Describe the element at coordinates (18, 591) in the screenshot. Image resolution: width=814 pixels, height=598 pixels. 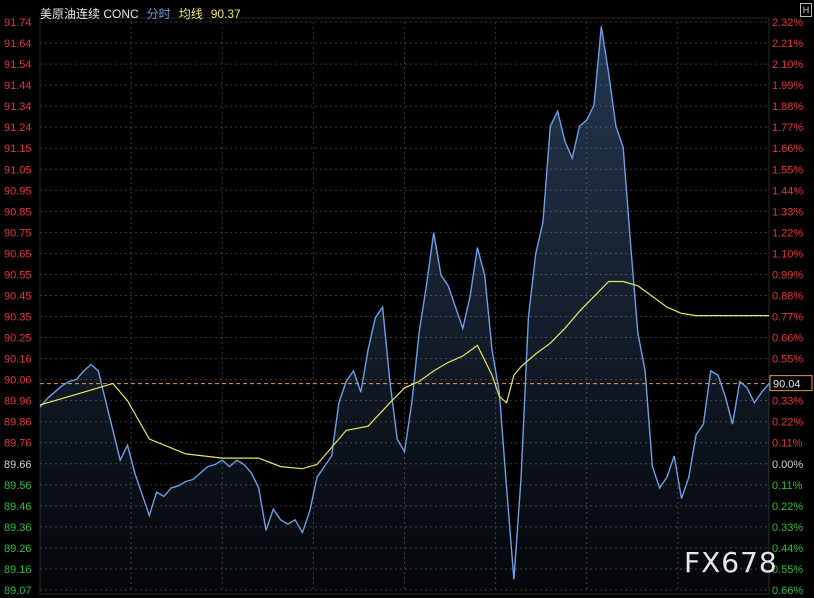
I see `y-tick-label-left: 89.07` at that location.